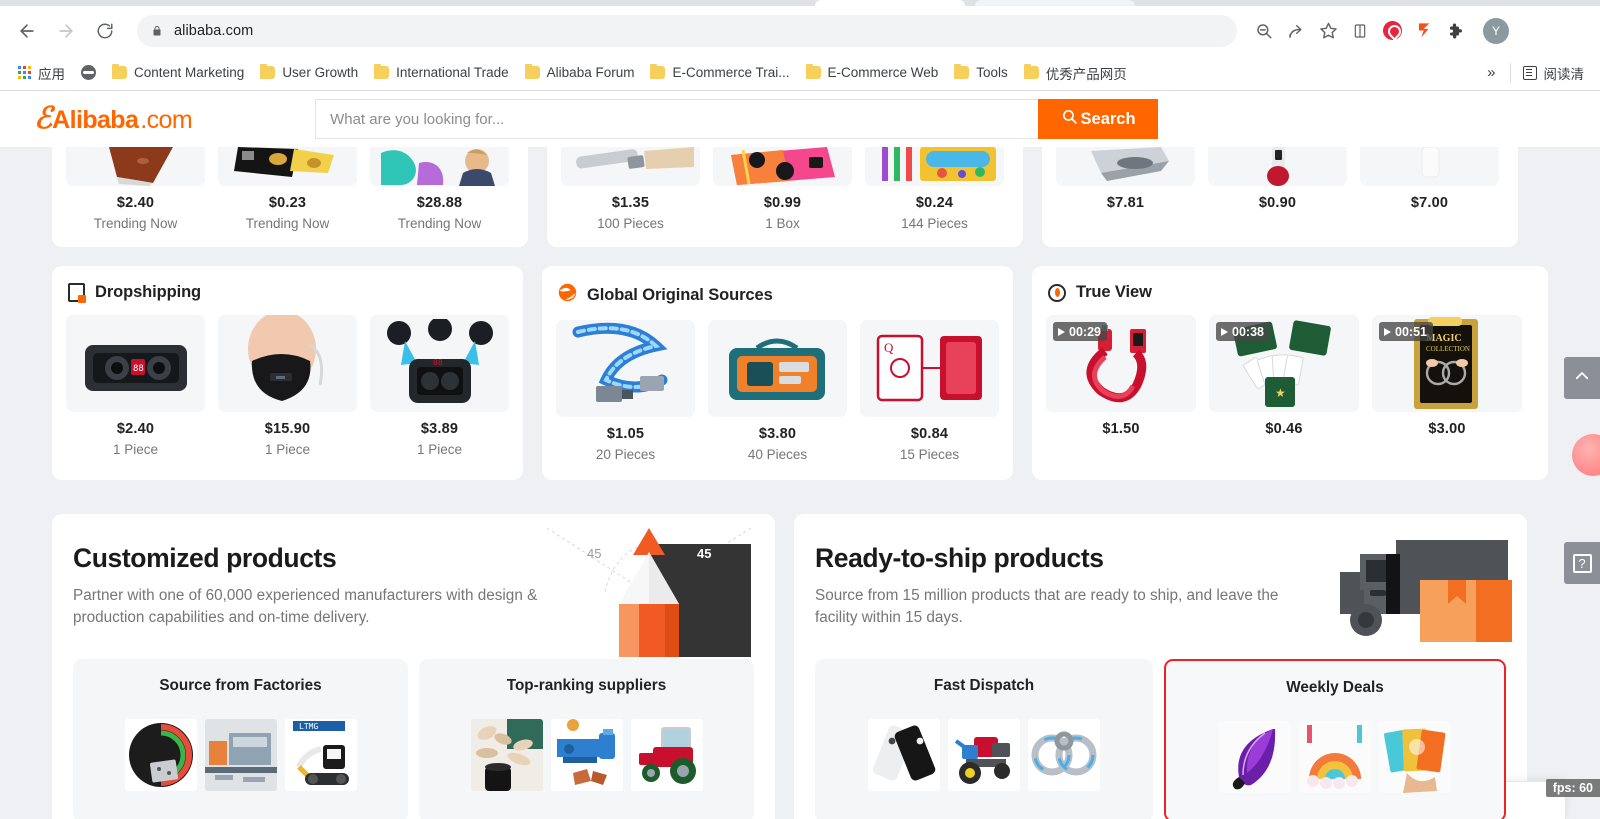 The width and height of the screenshot is (1600, 819). I want to click on product-cell: $0.90, so click(1277, 181).